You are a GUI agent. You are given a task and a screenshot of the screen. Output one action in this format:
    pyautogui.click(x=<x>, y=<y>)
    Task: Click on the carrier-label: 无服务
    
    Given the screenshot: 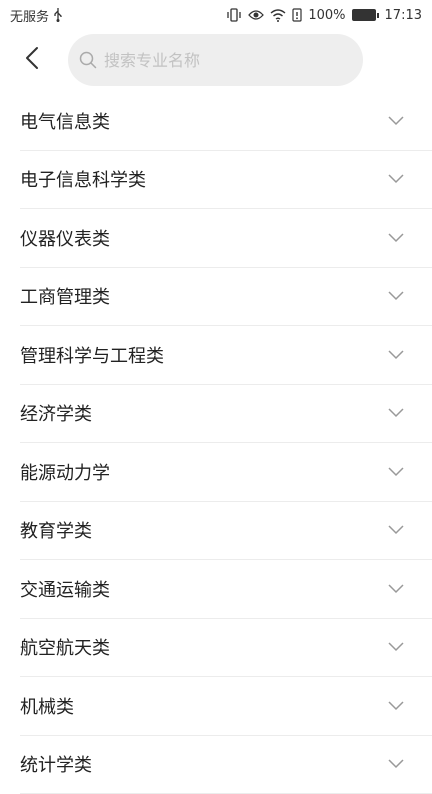 What is the action you would take?
    pyautogui.click(x=29, y=15)
    